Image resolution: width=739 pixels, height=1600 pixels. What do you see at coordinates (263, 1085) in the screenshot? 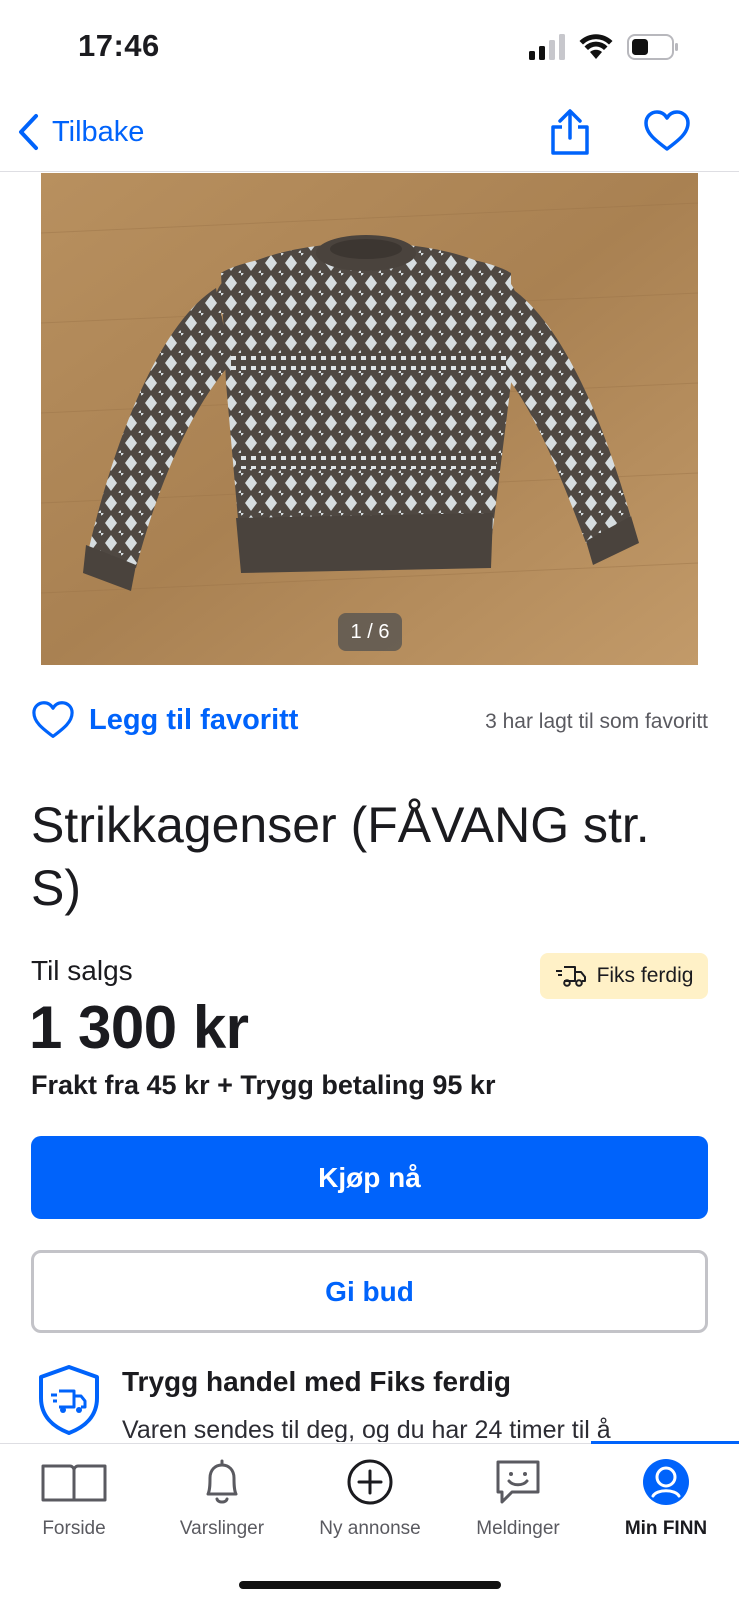
I see `shipping-info: Frakt fra 45 kr + Trygg betaling 95 kr` at bounding box center [263, 1085].